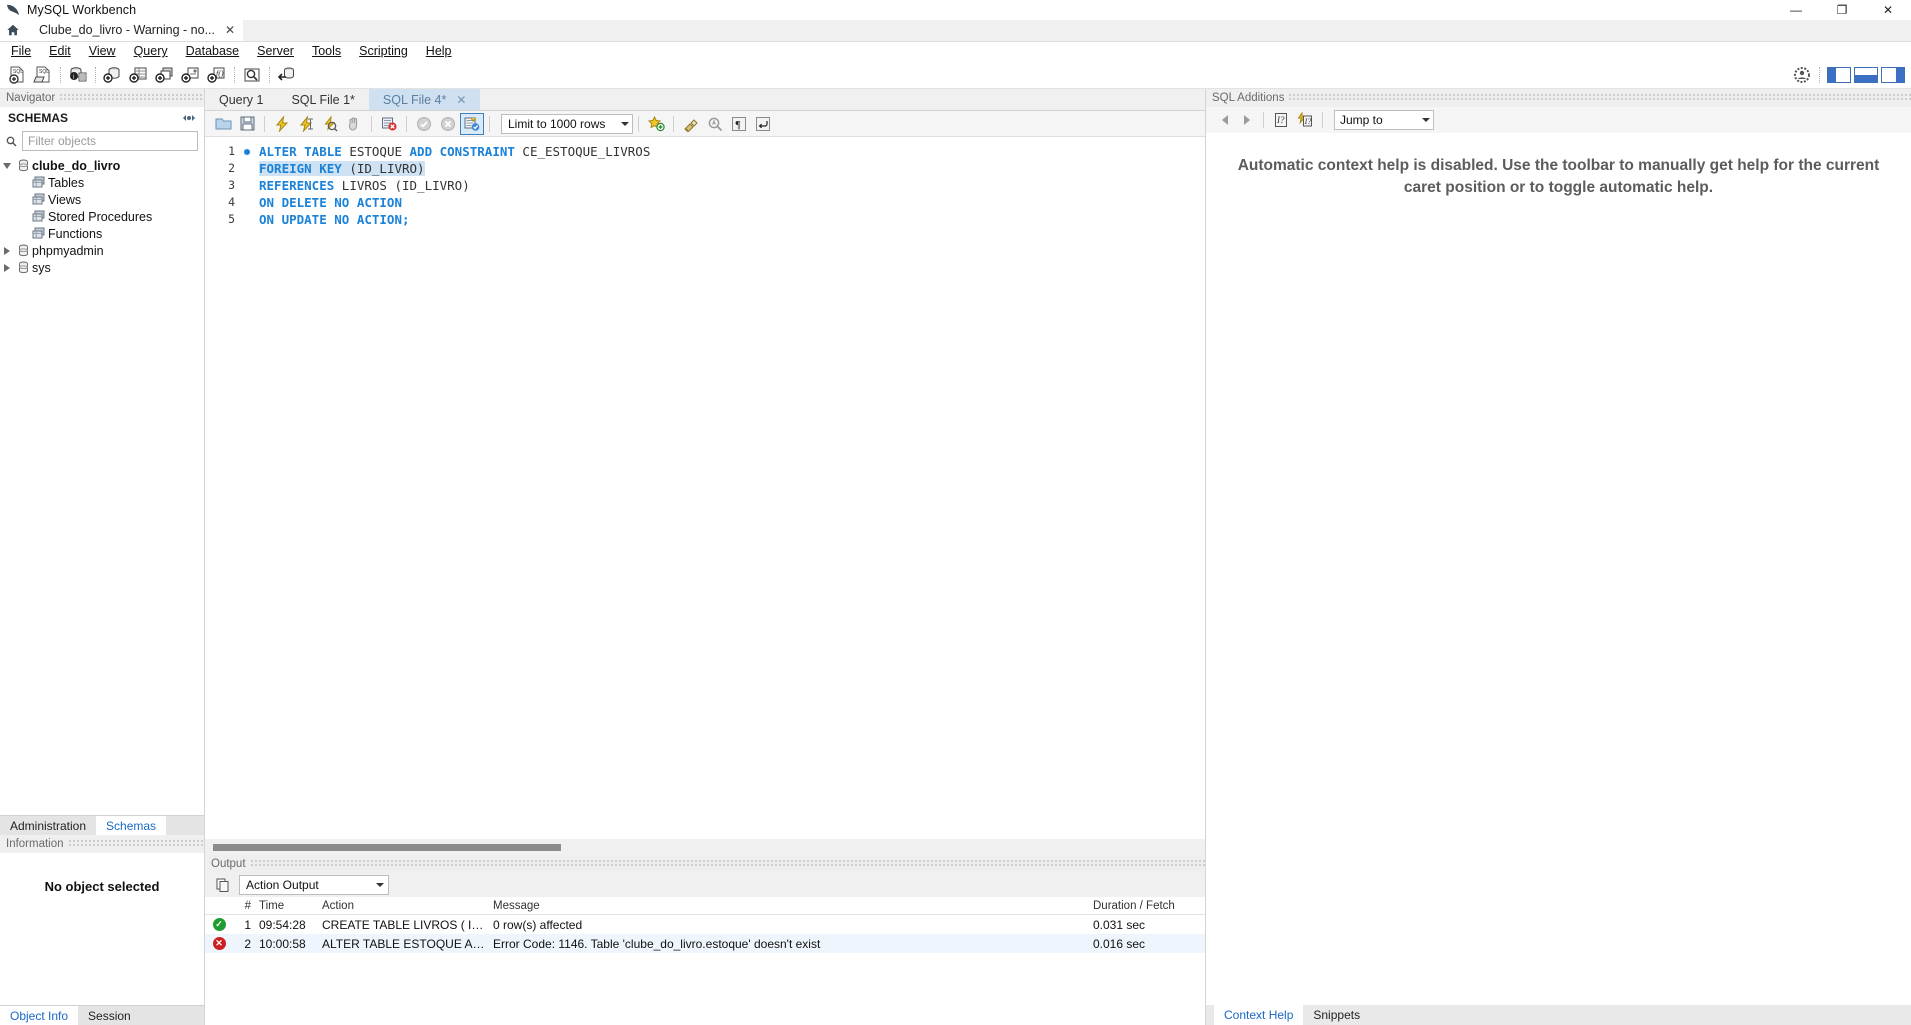  What do you see at coordinates (135, 30) in the screenshot?
I see `document-tab-connection: Clube_do_livro - Warning - no... ✕` at bounding box center [135, 30].